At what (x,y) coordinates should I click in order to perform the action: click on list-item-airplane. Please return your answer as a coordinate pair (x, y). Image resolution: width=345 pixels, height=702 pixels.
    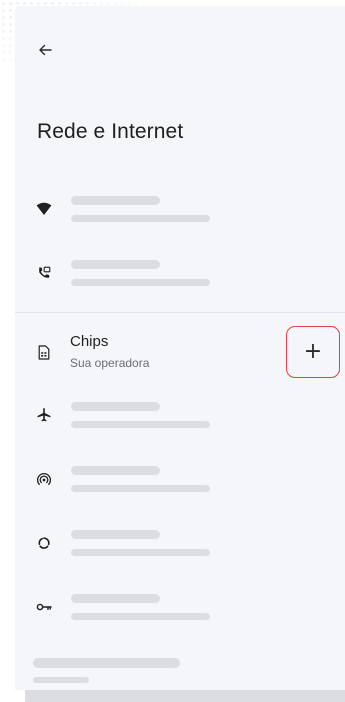
    Looking at the image, I should click on (180, 416).